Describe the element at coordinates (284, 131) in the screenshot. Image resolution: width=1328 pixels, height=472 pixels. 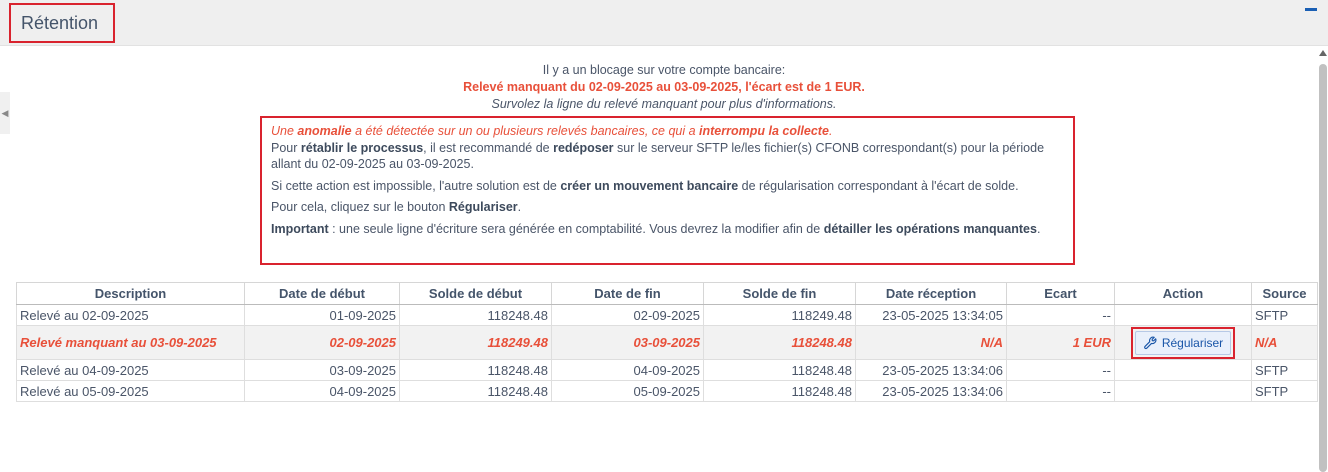
I see `info-text: Une` at that location.